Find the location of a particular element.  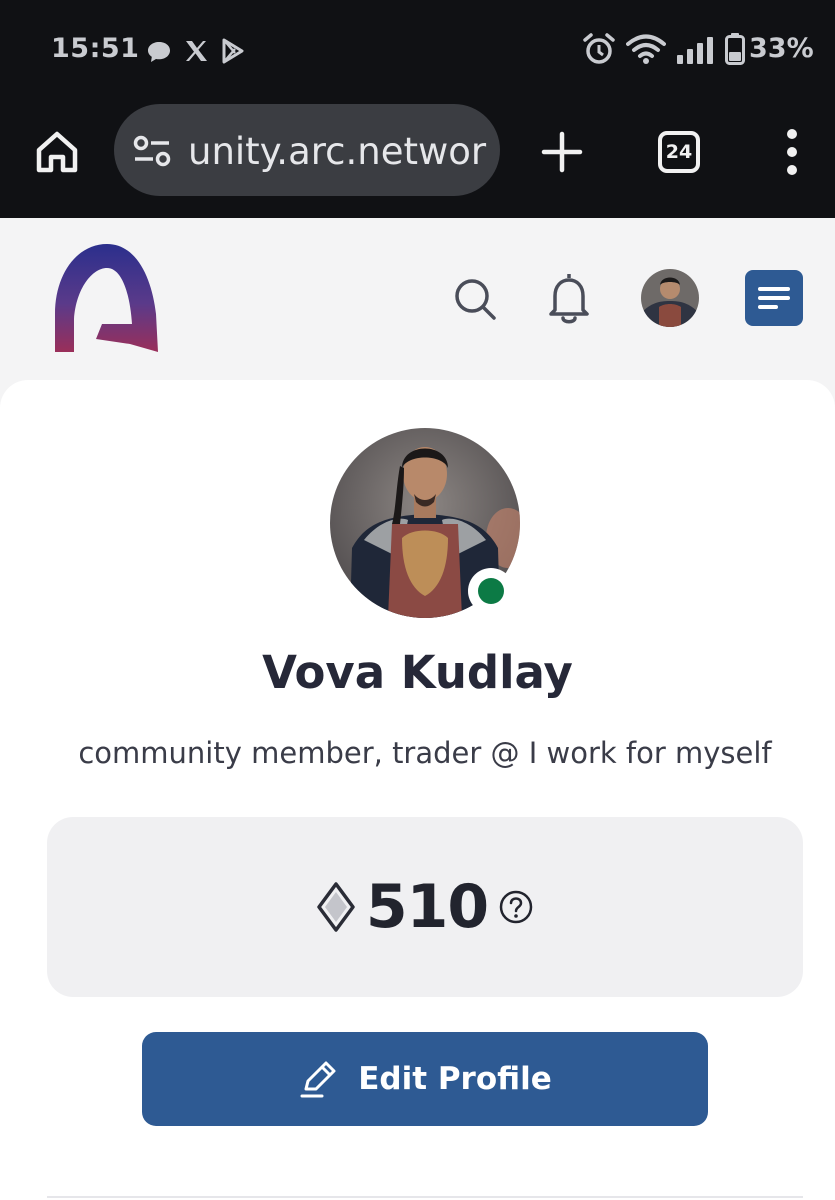

address-bar: unity.arc.network is located at coordinates (307, 150).